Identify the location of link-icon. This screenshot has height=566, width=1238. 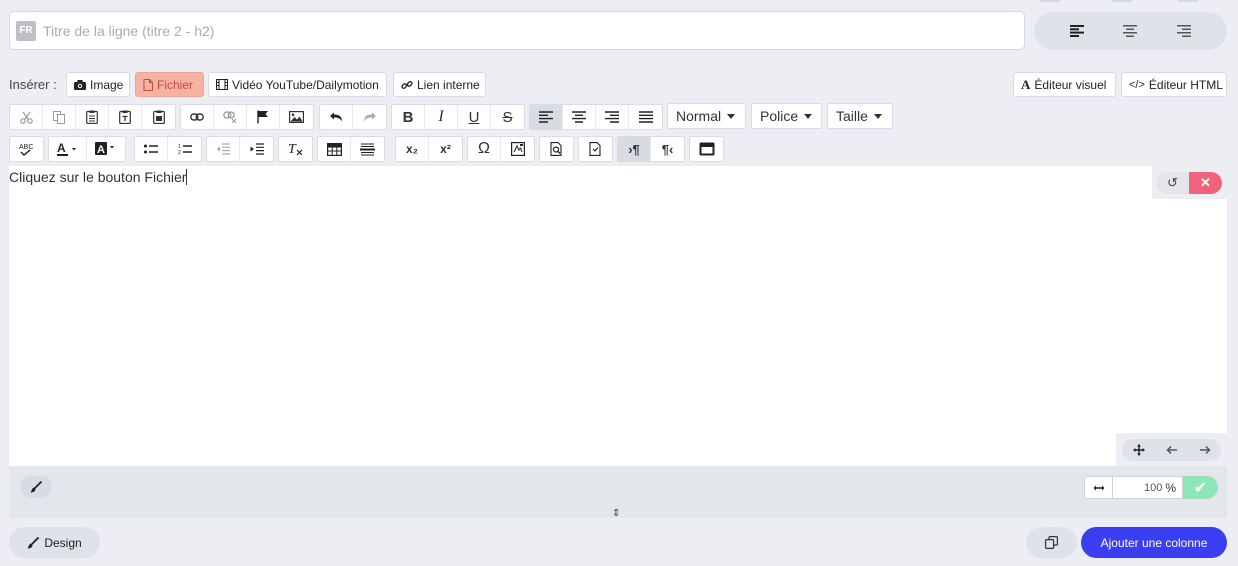
(197, 117).